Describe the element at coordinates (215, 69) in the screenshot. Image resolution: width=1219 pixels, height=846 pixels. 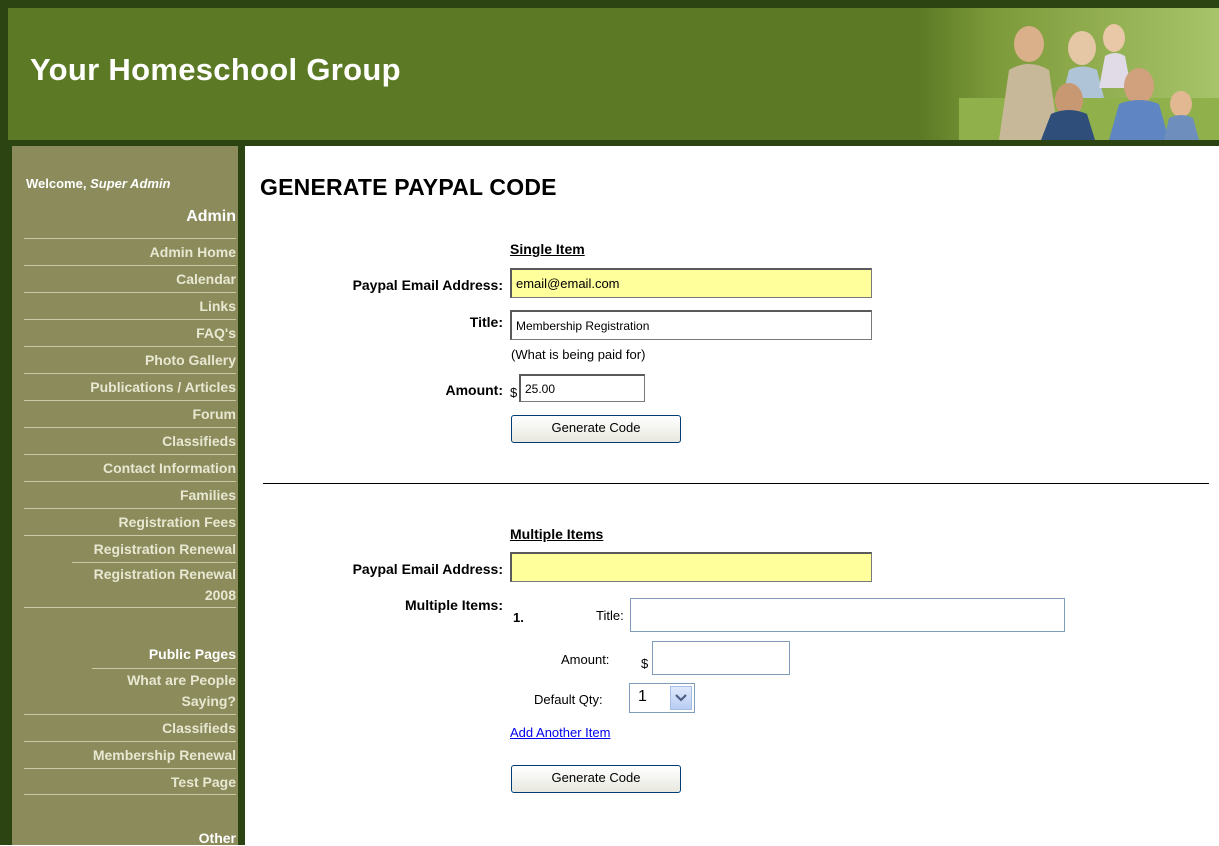
I see `site-title: Your Homeschool Group` at that location.